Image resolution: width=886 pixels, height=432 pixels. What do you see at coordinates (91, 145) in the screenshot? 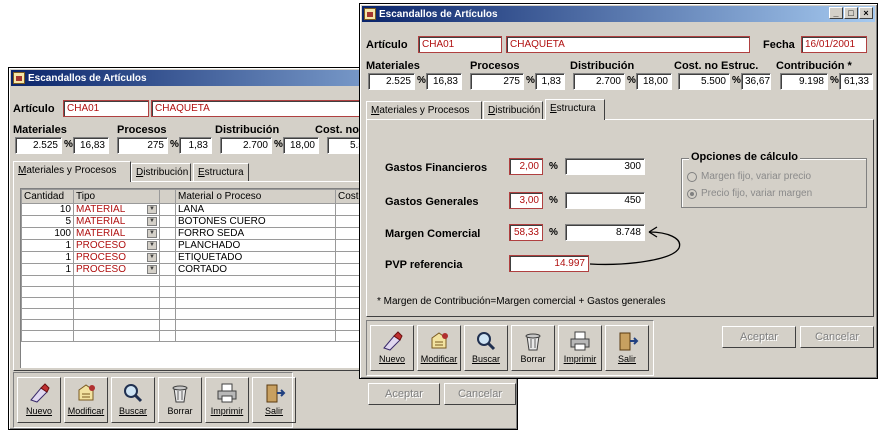
I see `materiales-pct: 16,83` at bounding box center [91, 145].